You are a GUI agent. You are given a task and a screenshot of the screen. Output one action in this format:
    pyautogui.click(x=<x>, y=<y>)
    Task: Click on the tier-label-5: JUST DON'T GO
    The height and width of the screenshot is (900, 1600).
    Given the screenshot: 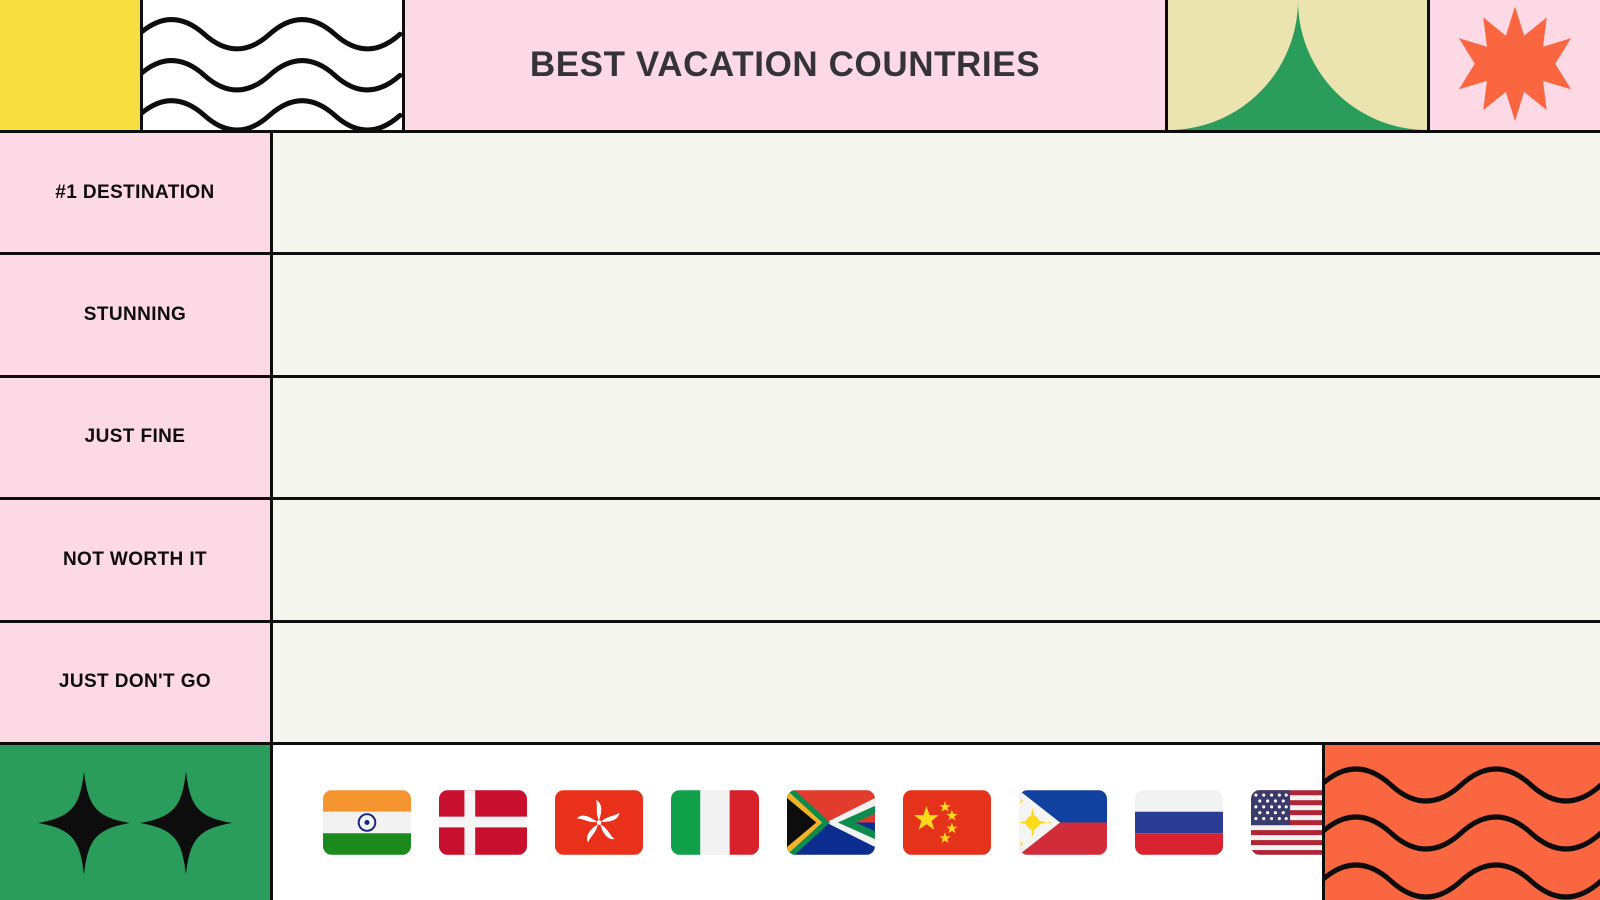 What is the action you would take?
    pyautogui.click(x=136, y=682)
    